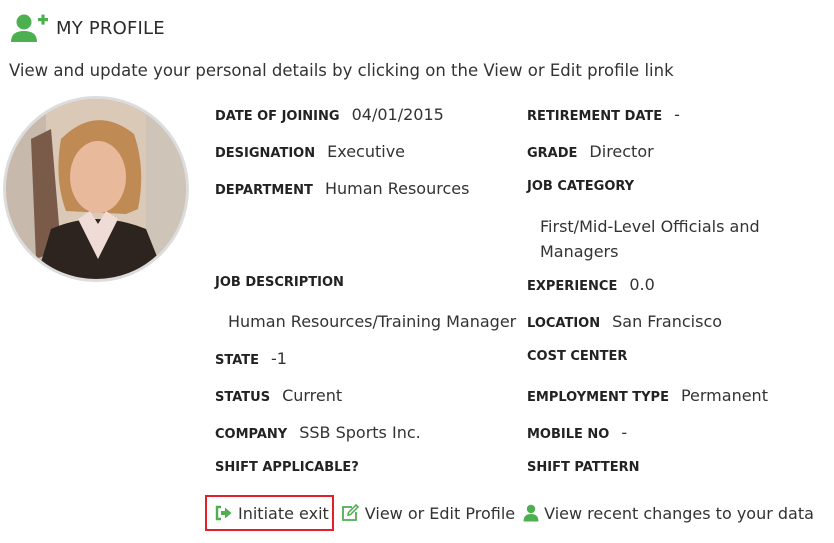 Image resolution: width=834 pixels, height=543 pixels. I want to click on view-recent-changes-link: View recent changes to your data, so click(668, 513).